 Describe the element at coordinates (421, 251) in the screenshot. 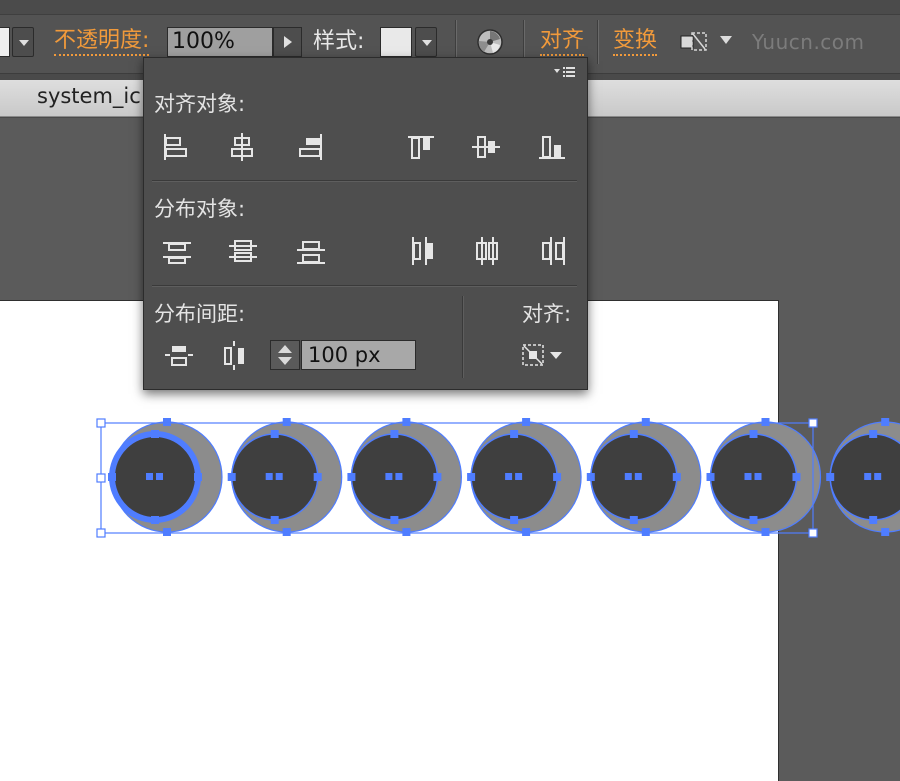

I see `horizontal-distribute-left-icon` at that location.